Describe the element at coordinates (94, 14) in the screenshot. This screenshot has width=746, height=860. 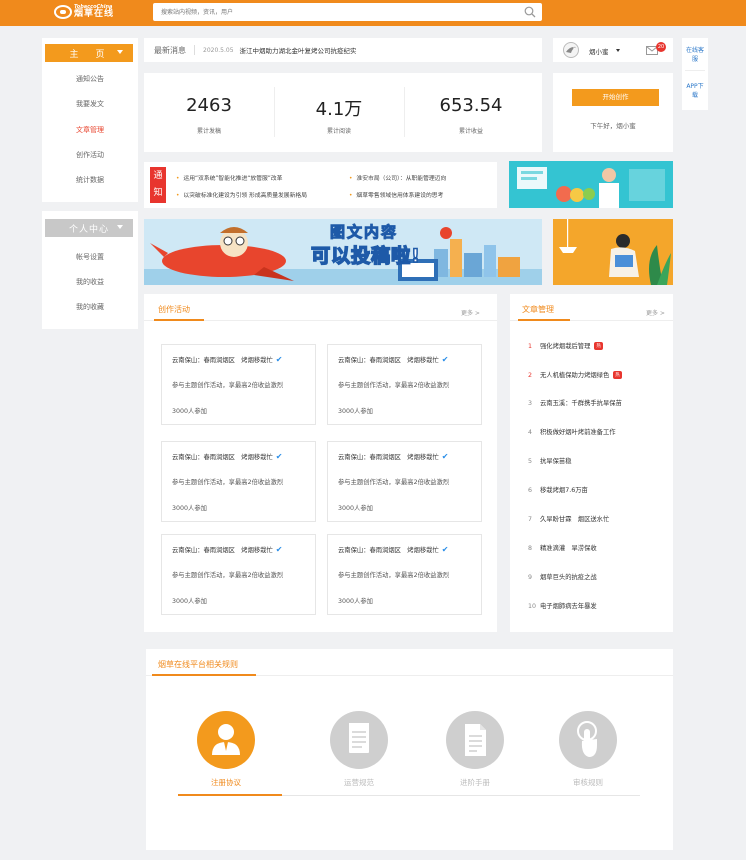
I see `logo-chinese: 烟草在线` at that location.